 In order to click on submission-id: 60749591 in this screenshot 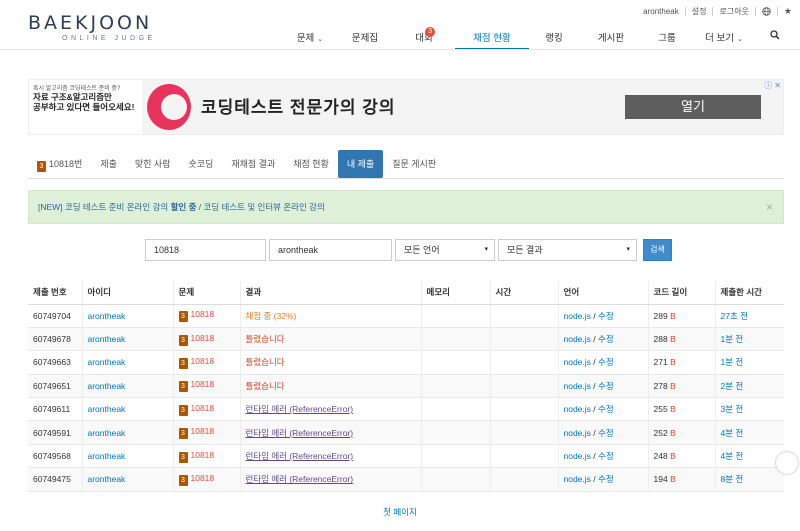, I will do `click(55, 432)`.